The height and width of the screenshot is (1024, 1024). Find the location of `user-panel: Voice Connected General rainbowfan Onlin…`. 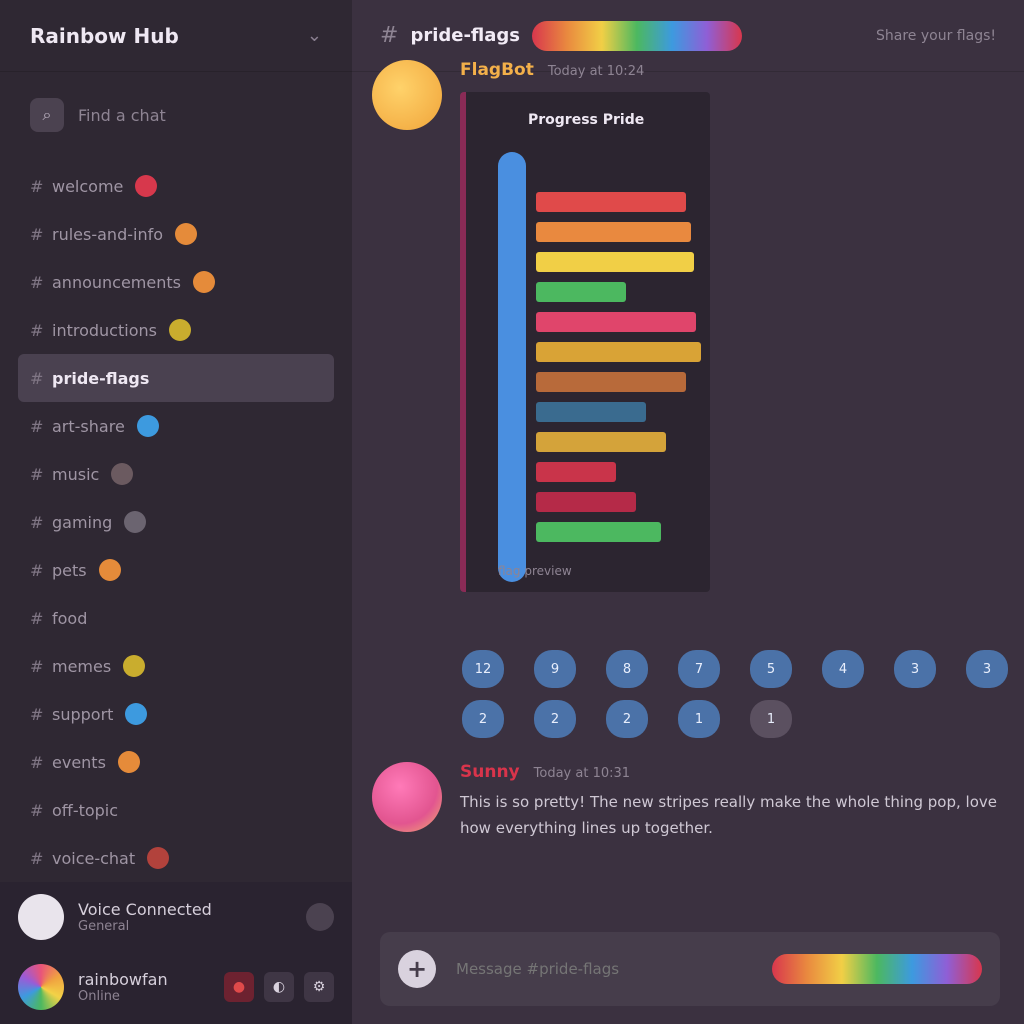

user-panel: Voice Connected General rainbowfan Onlin… is located at coordinates (176, 953).